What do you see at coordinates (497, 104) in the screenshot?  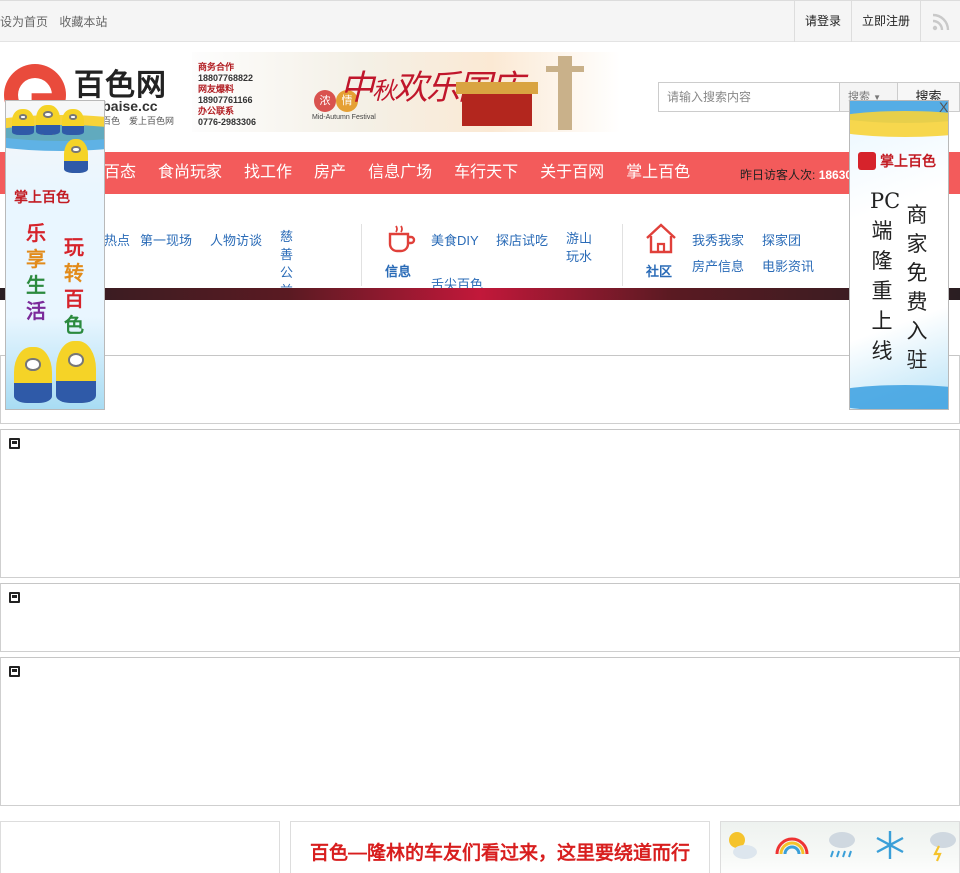 I see `tiananmen-image` at bounding box center [497, 104].